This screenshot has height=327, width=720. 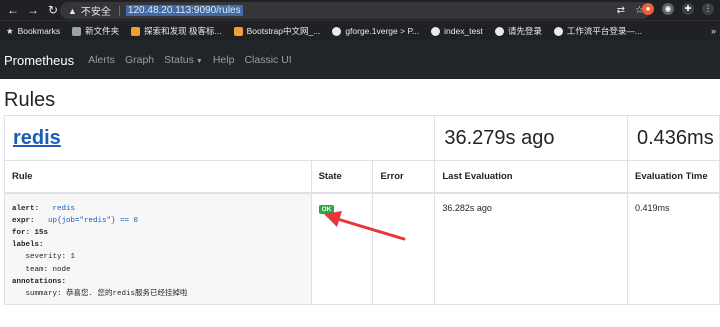 I want to click on bookmarks-overflow-icon: », so click(x=713, y=31).